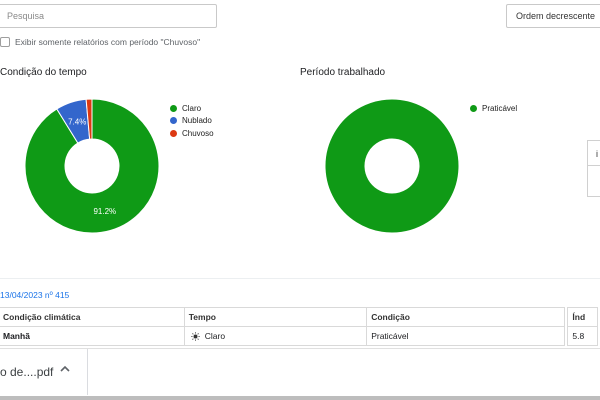 The image size is (600, 400). I want to click on donut-slice-praticavel, so click(392, 166).